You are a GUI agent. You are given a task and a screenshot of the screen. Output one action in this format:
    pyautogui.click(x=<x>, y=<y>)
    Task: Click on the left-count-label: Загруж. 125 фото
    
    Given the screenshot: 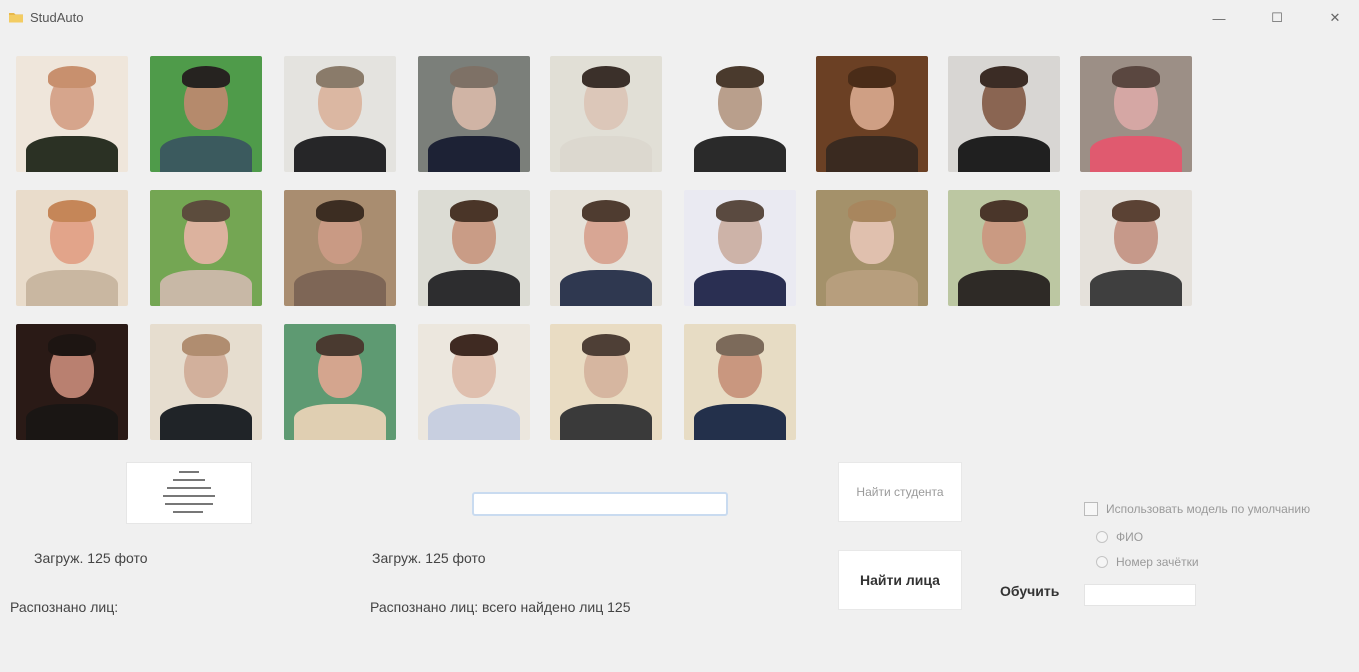 What is the action you would take?
    pyautogui.click(x=91, y=558)
    